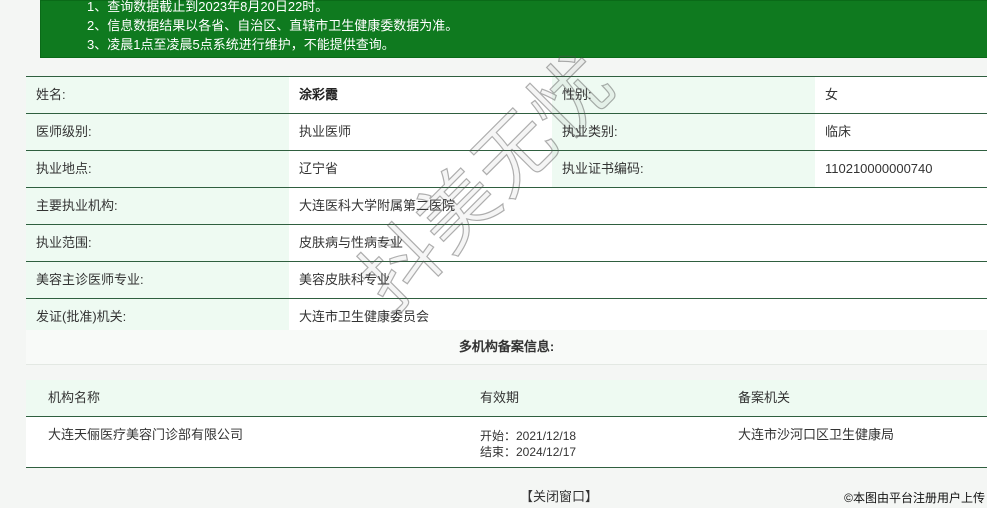  Describe the element at coordinates (500, 397) in the screenshot. I see `header-validity: 有效期` at that location.